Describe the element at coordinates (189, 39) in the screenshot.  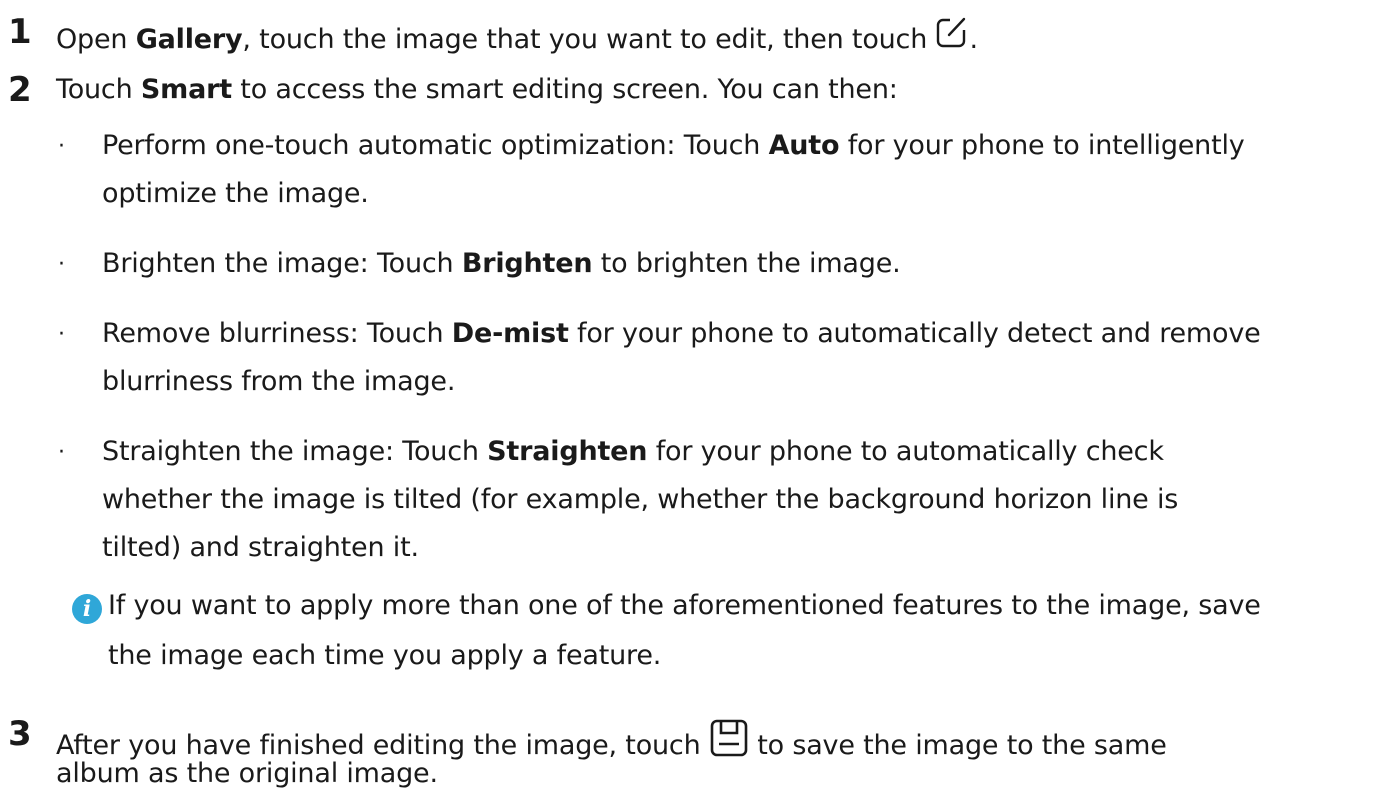
I see `gallery-label: Gallery` at that location.